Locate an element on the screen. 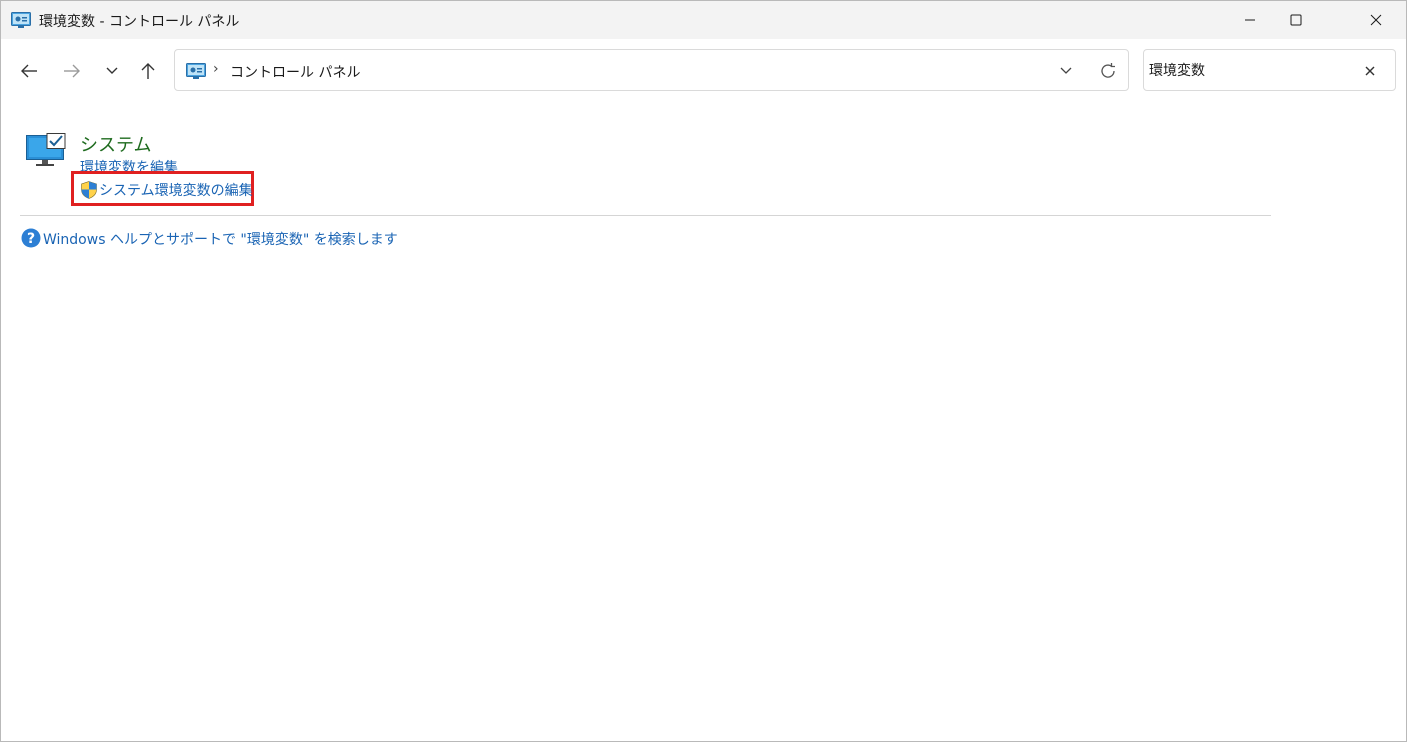 The height and width of the screenshot is (742, 1407). maximize-icon is located at coordinates (1296, 20).